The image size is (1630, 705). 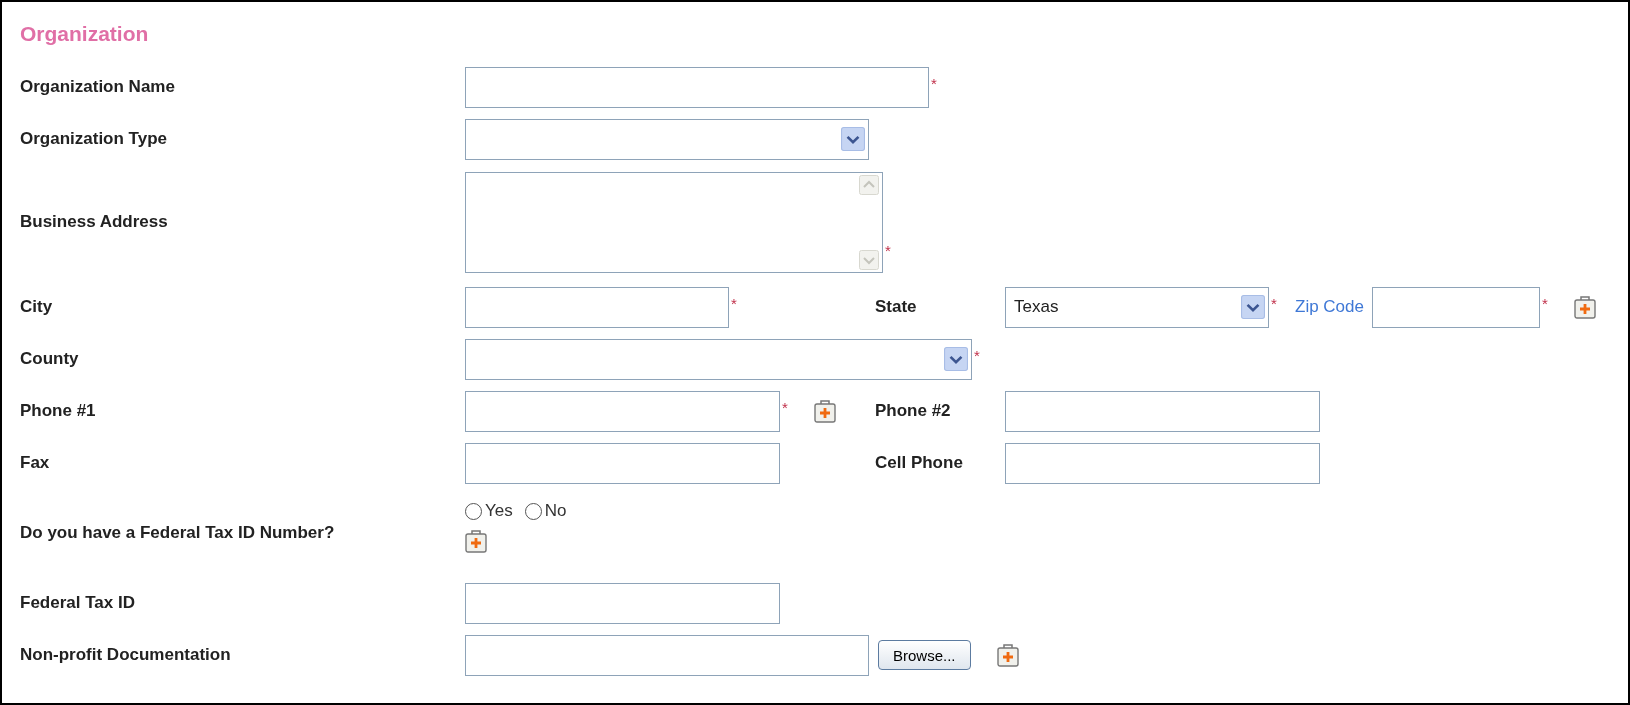 What do you see at coordinates (58, 411) in the screenshot?
I see `field-label: Phone #1` at bounding box center [58, 411].